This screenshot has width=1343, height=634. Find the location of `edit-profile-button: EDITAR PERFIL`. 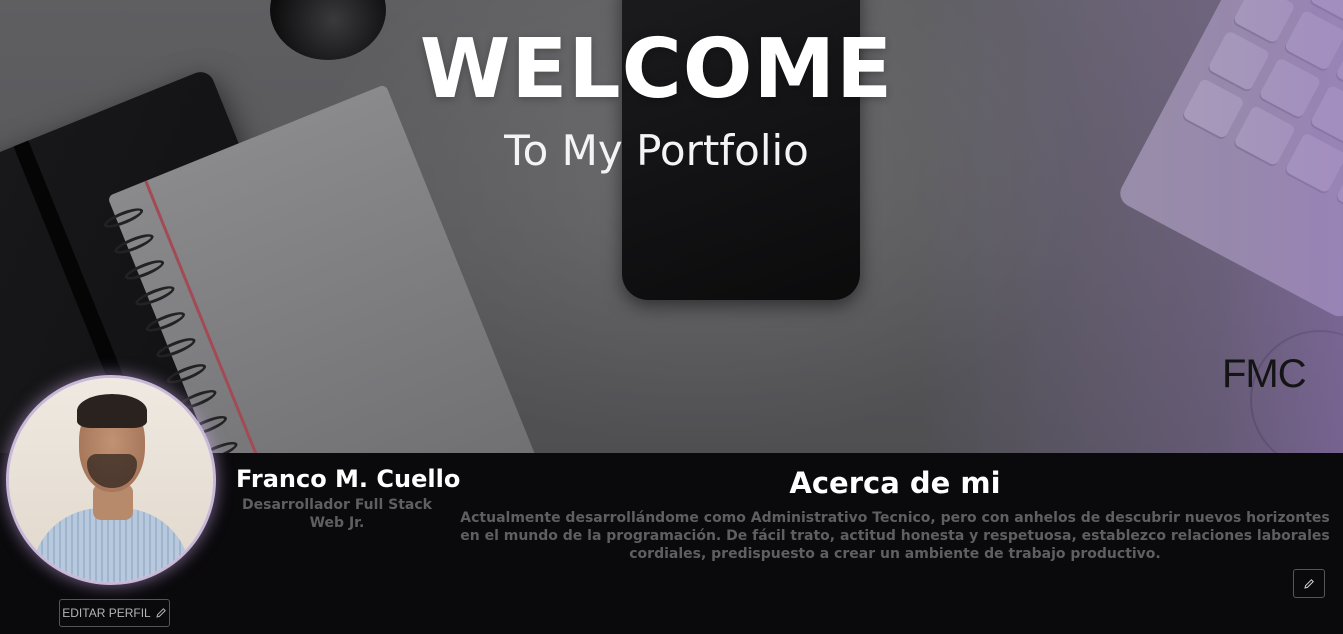

edit-profile-button: EDITAR PERFIL is located at coordinates (114, 613).